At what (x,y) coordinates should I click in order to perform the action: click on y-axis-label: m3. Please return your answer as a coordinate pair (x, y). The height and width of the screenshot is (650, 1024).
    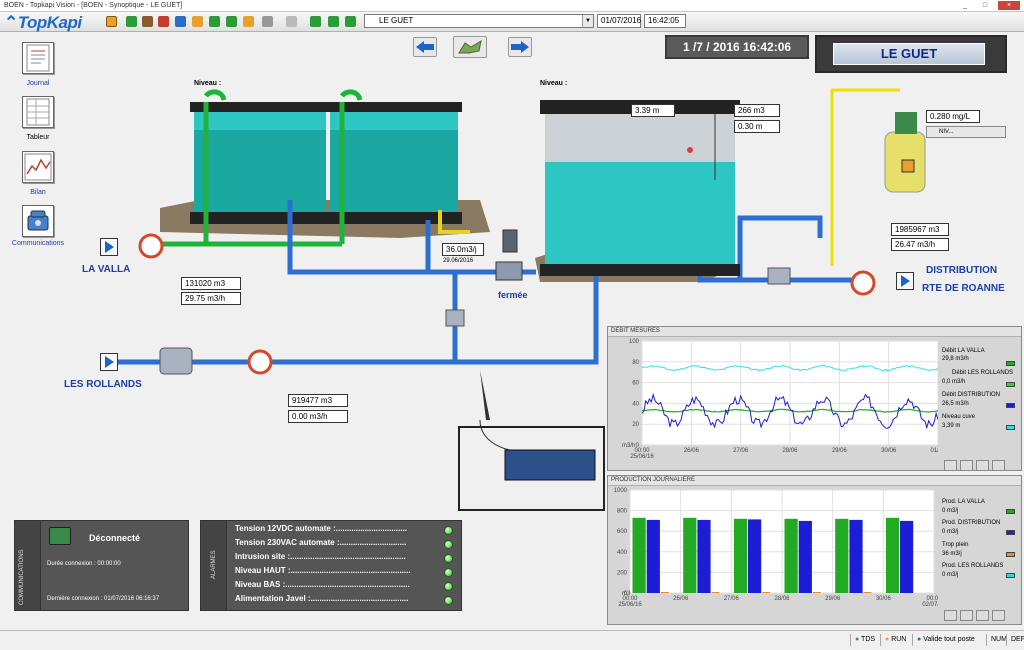
    Looking at the image, I should click on (626, 594).